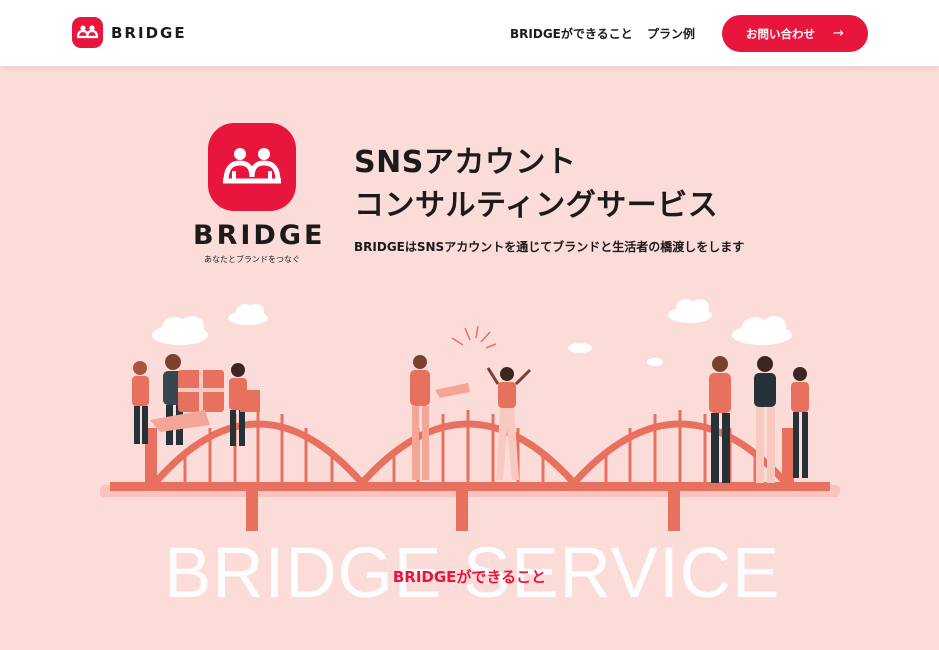  What do you see at coordinates (536, 184) in the screenshot?
I see `hero-title: SNSアカウント コンサルティングサービス` at bounding box center [536, 184].